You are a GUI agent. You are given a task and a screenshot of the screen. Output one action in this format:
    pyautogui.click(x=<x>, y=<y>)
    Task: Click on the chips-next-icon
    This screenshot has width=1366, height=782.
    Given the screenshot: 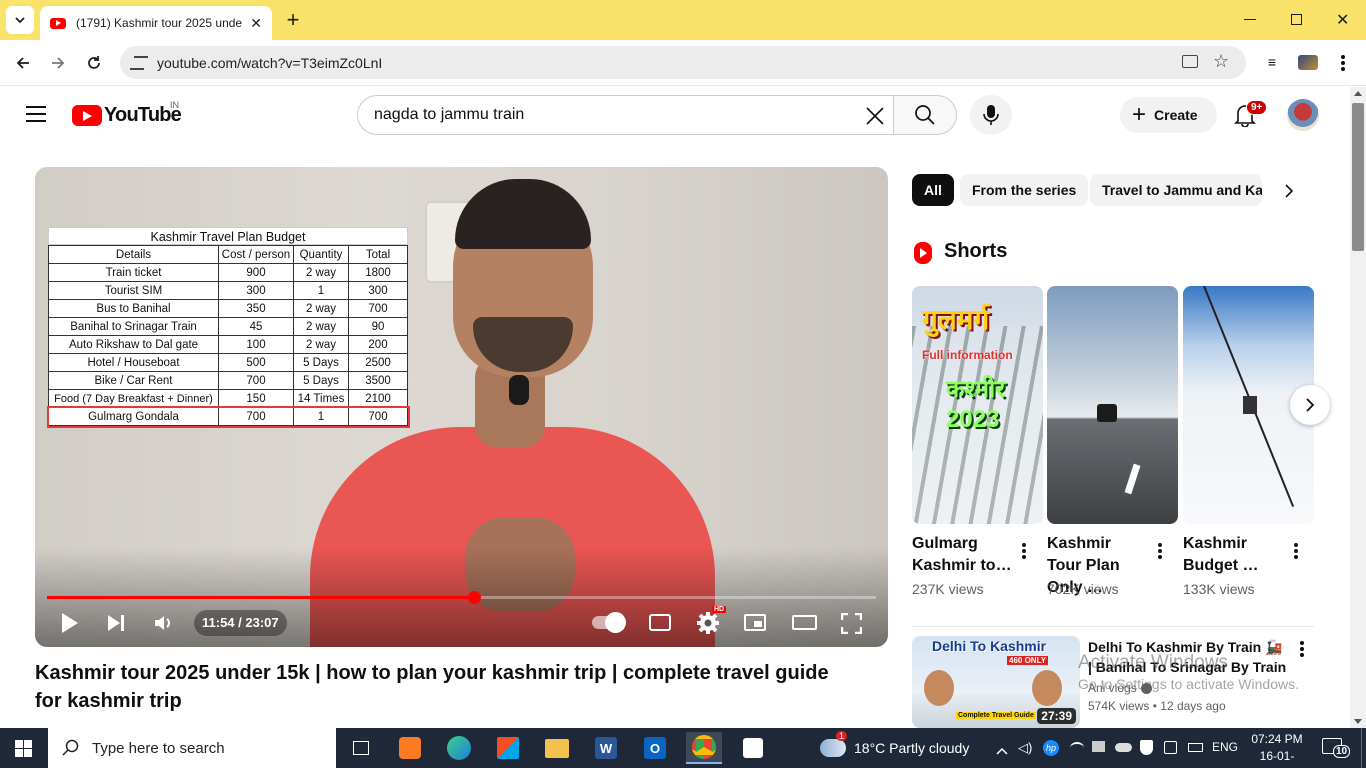 What is the action you would take?
    pyautogui.click(x=1289, y=193)
    